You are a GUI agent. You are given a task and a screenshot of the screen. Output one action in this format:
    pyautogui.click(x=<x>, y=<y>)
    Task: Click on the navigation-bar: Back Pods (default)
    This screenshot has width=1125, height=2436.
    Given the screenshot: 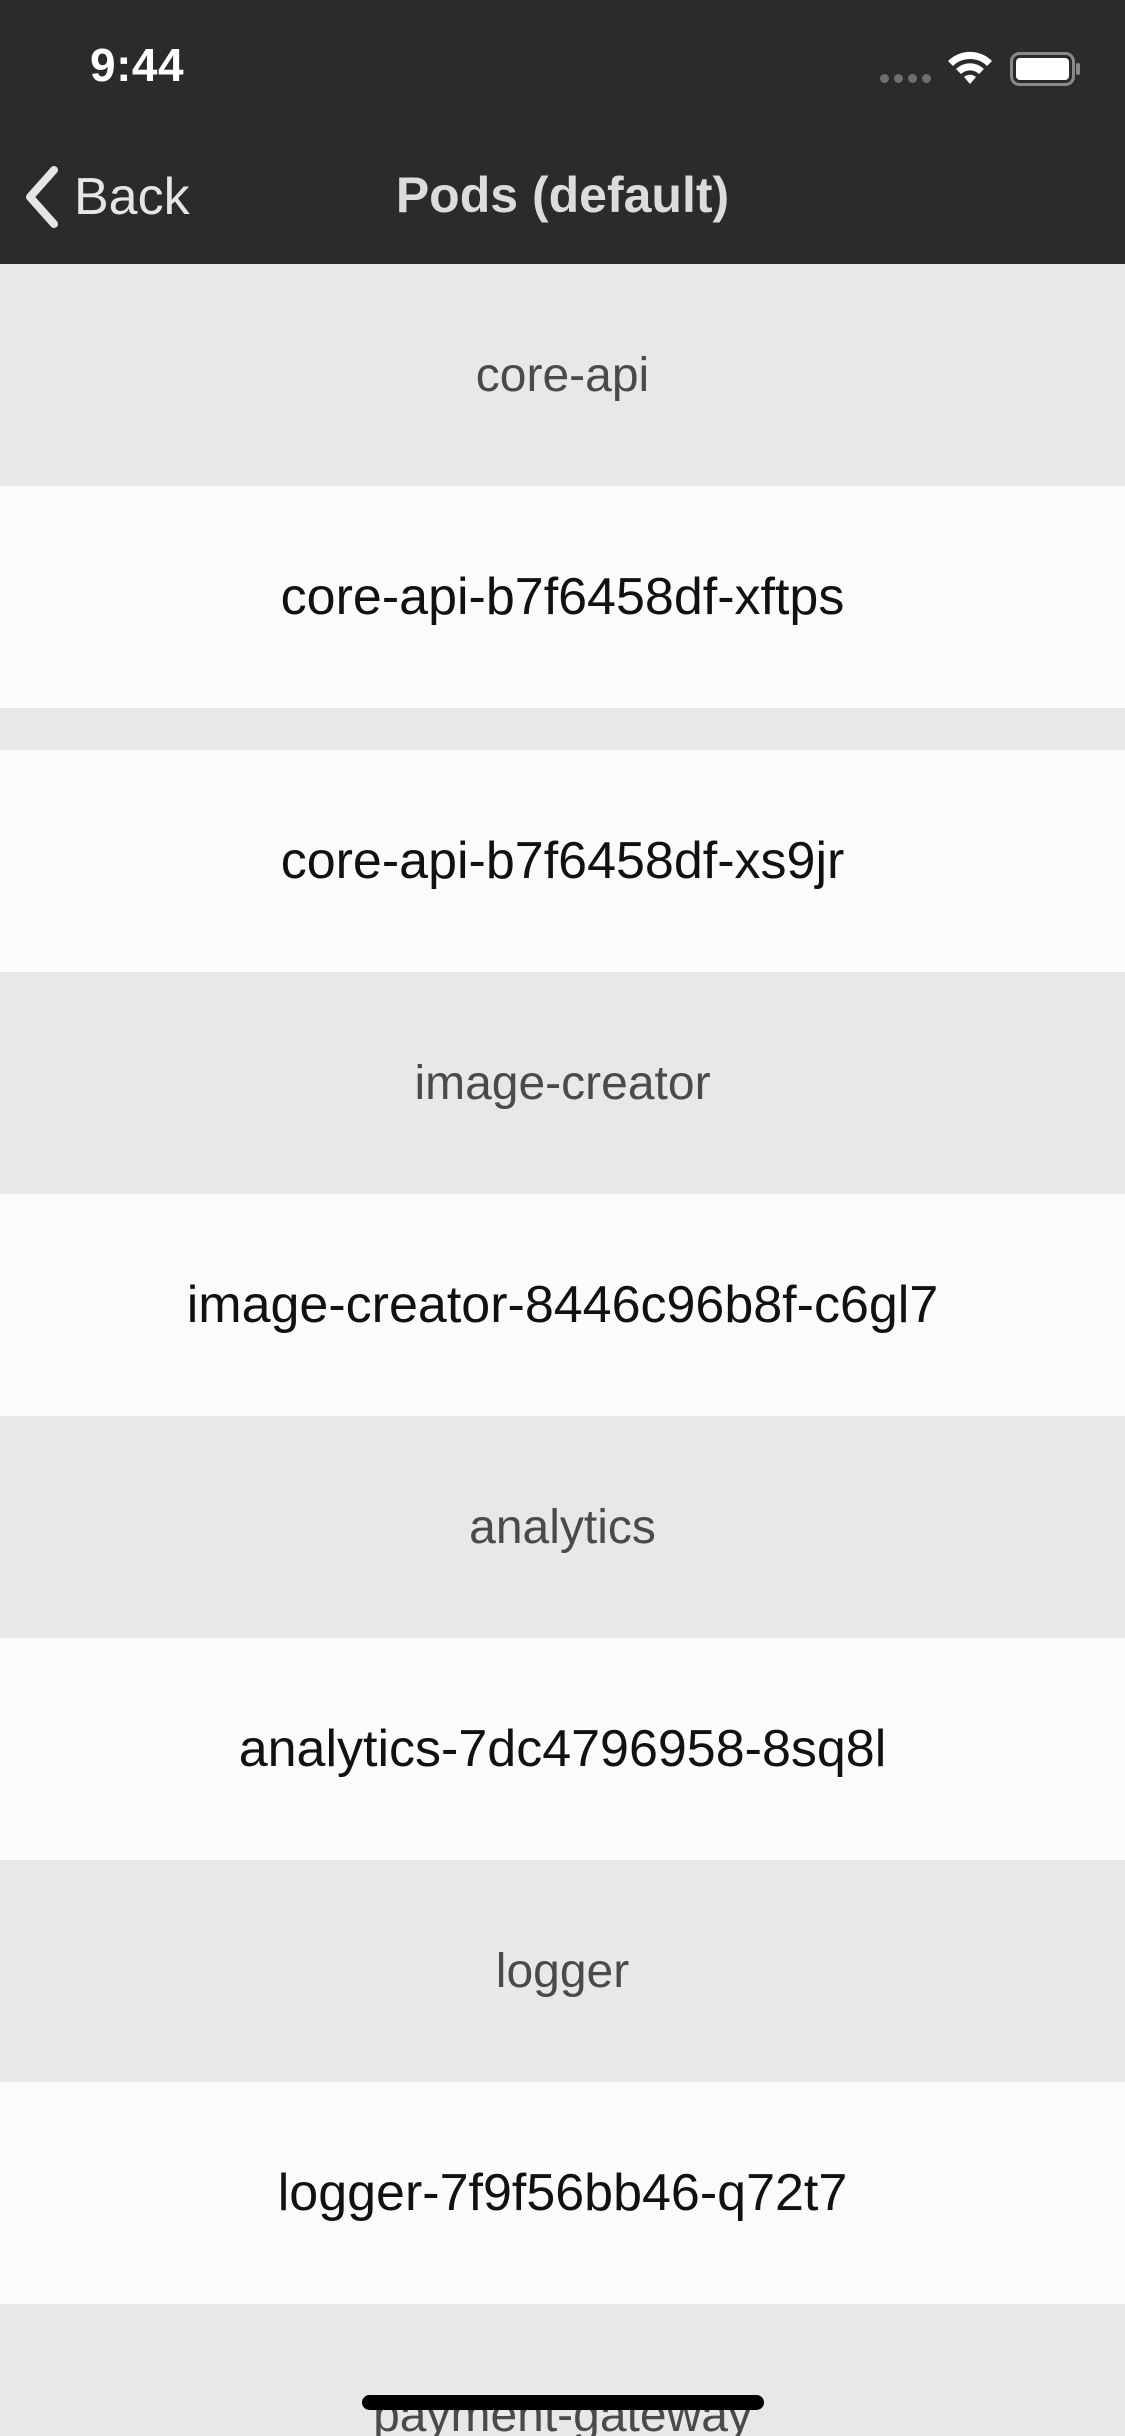 What is the action you would take?
    pyautogui.click(x=562, y=198)
    